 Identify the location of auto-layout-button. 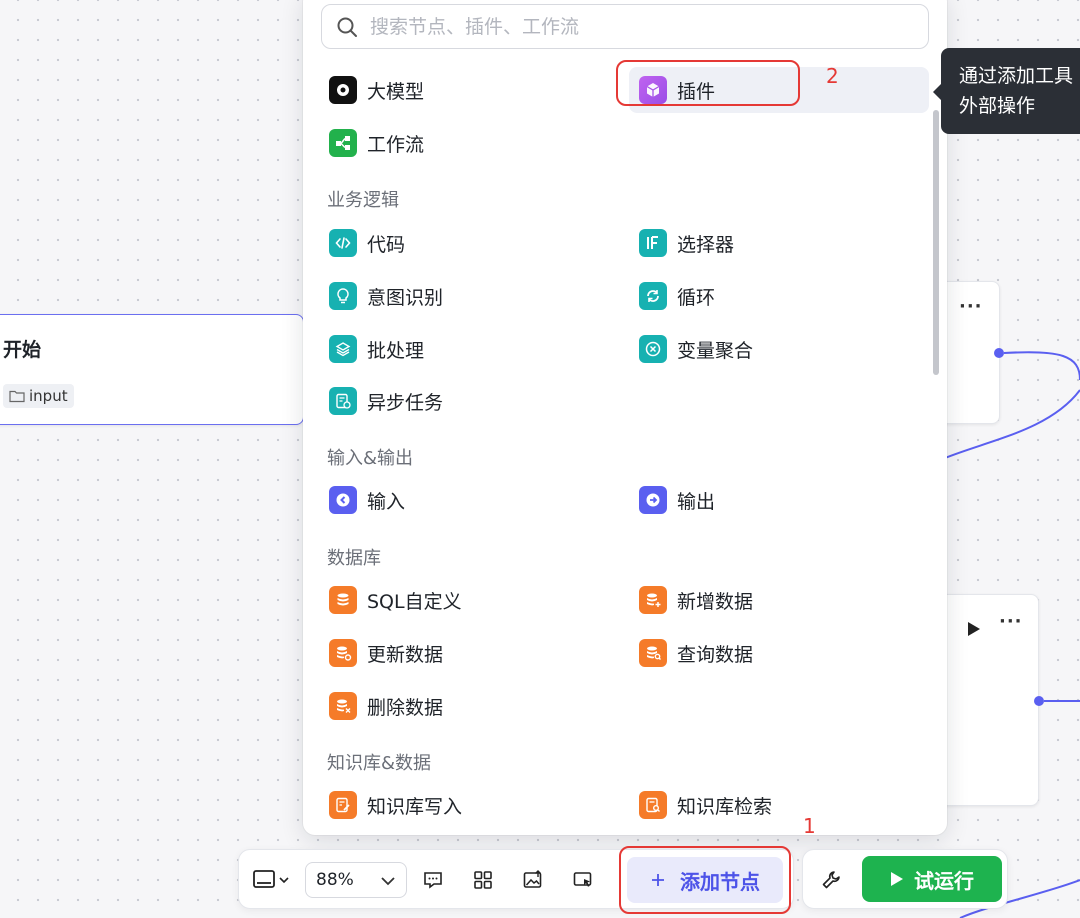
(483, 880).